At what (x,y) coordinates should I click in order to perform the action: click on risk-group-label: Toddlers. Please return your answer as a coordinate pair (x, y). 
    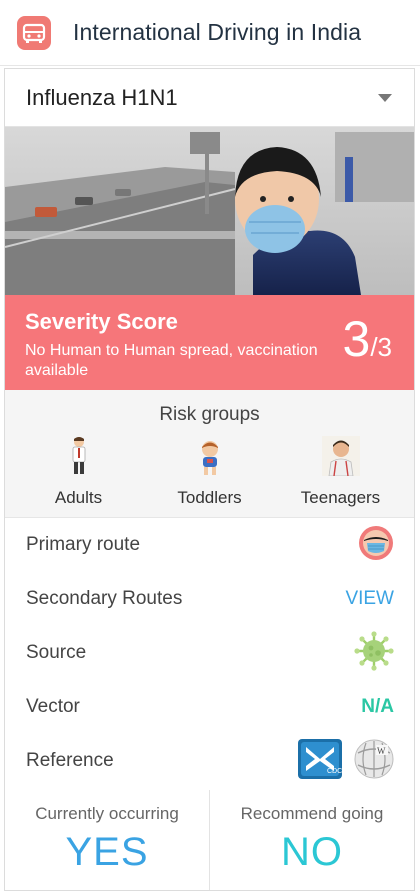
    Looking at the image, I should click on (209, 497).